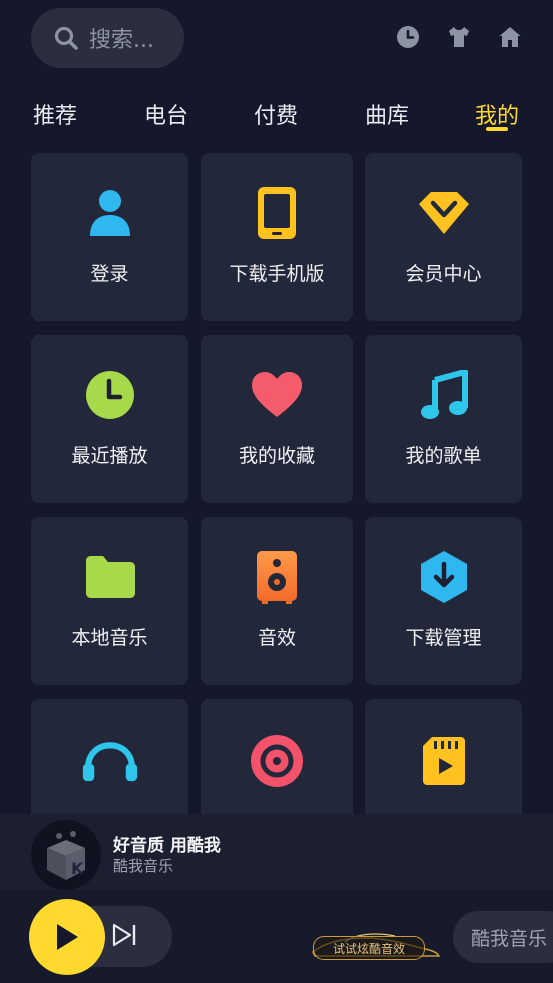  I want to click on next-track-icon, so click(125, 935).